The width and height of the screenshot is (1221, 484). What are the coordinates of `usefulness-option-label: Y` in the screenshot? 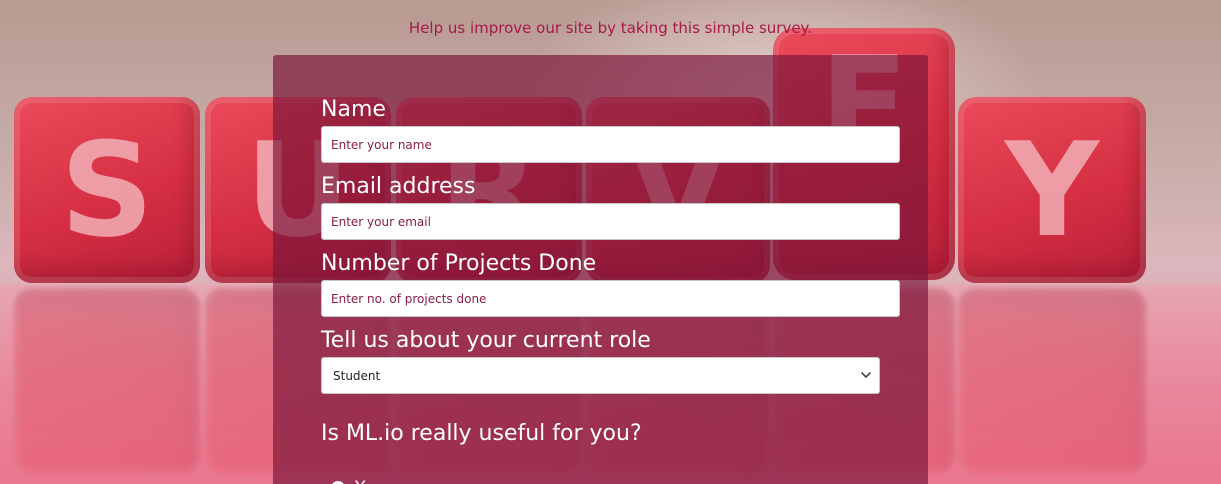 It's located at (360, 481).